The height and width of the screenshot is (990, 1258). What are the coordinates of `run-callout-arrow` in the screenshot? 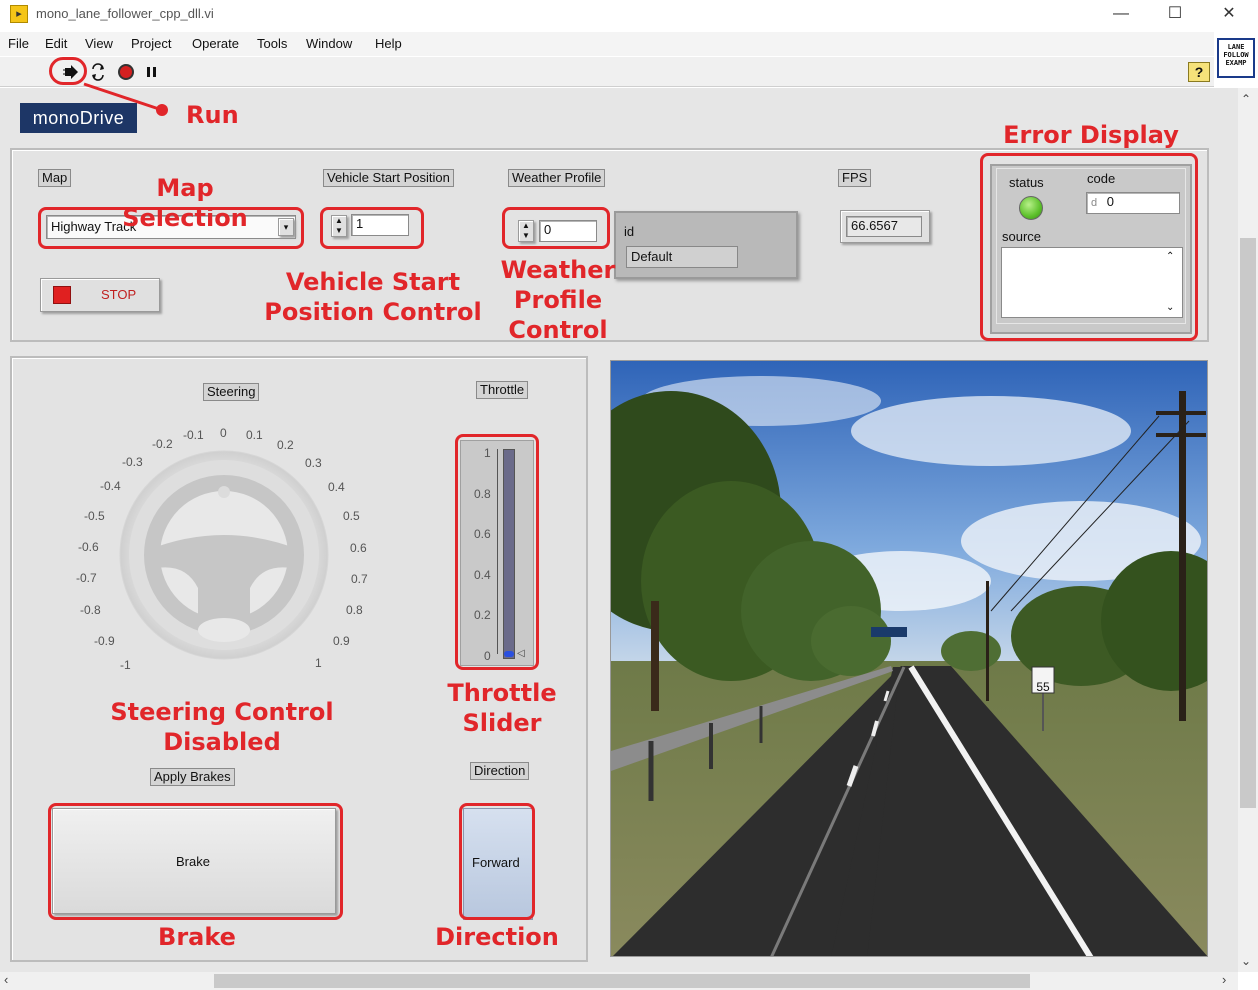 It's located at (125, 99).